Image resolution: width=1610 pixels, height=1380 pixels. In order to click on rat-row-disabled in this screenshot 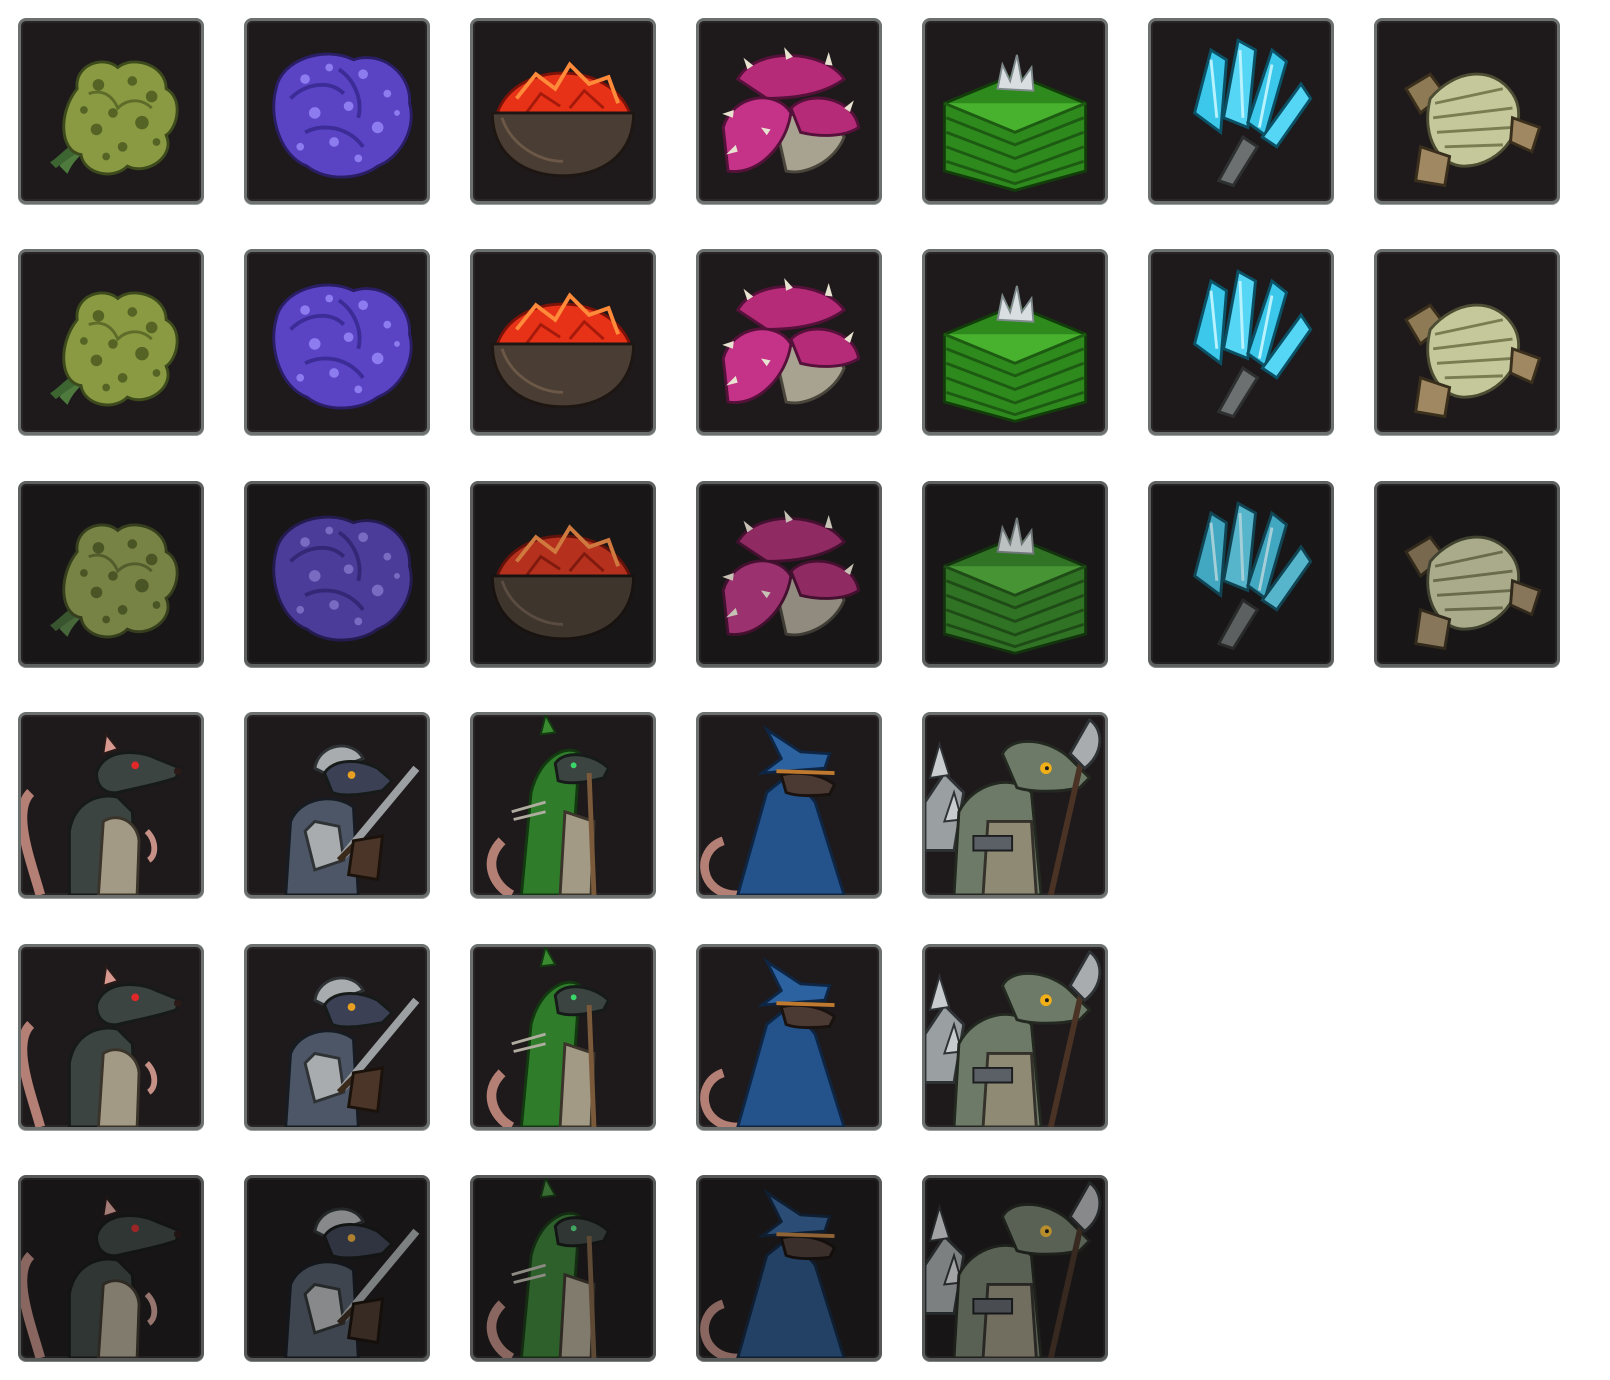, I will do `click(563, 1268)`.